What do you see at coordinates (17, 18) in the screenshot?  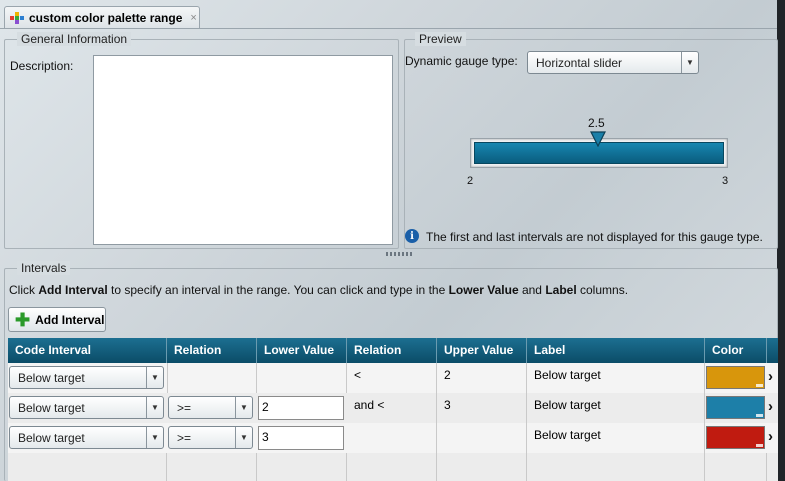 I see `palette-icon` at bounding box center [17, 18].